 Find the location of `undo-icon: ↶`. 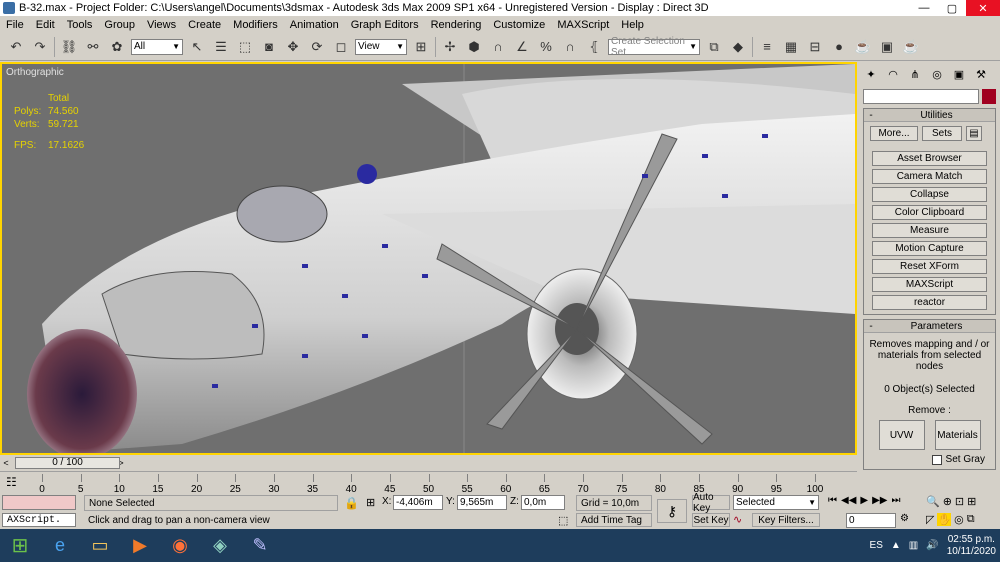

undo-icon: ↶ is located at coordinates (16, 47).